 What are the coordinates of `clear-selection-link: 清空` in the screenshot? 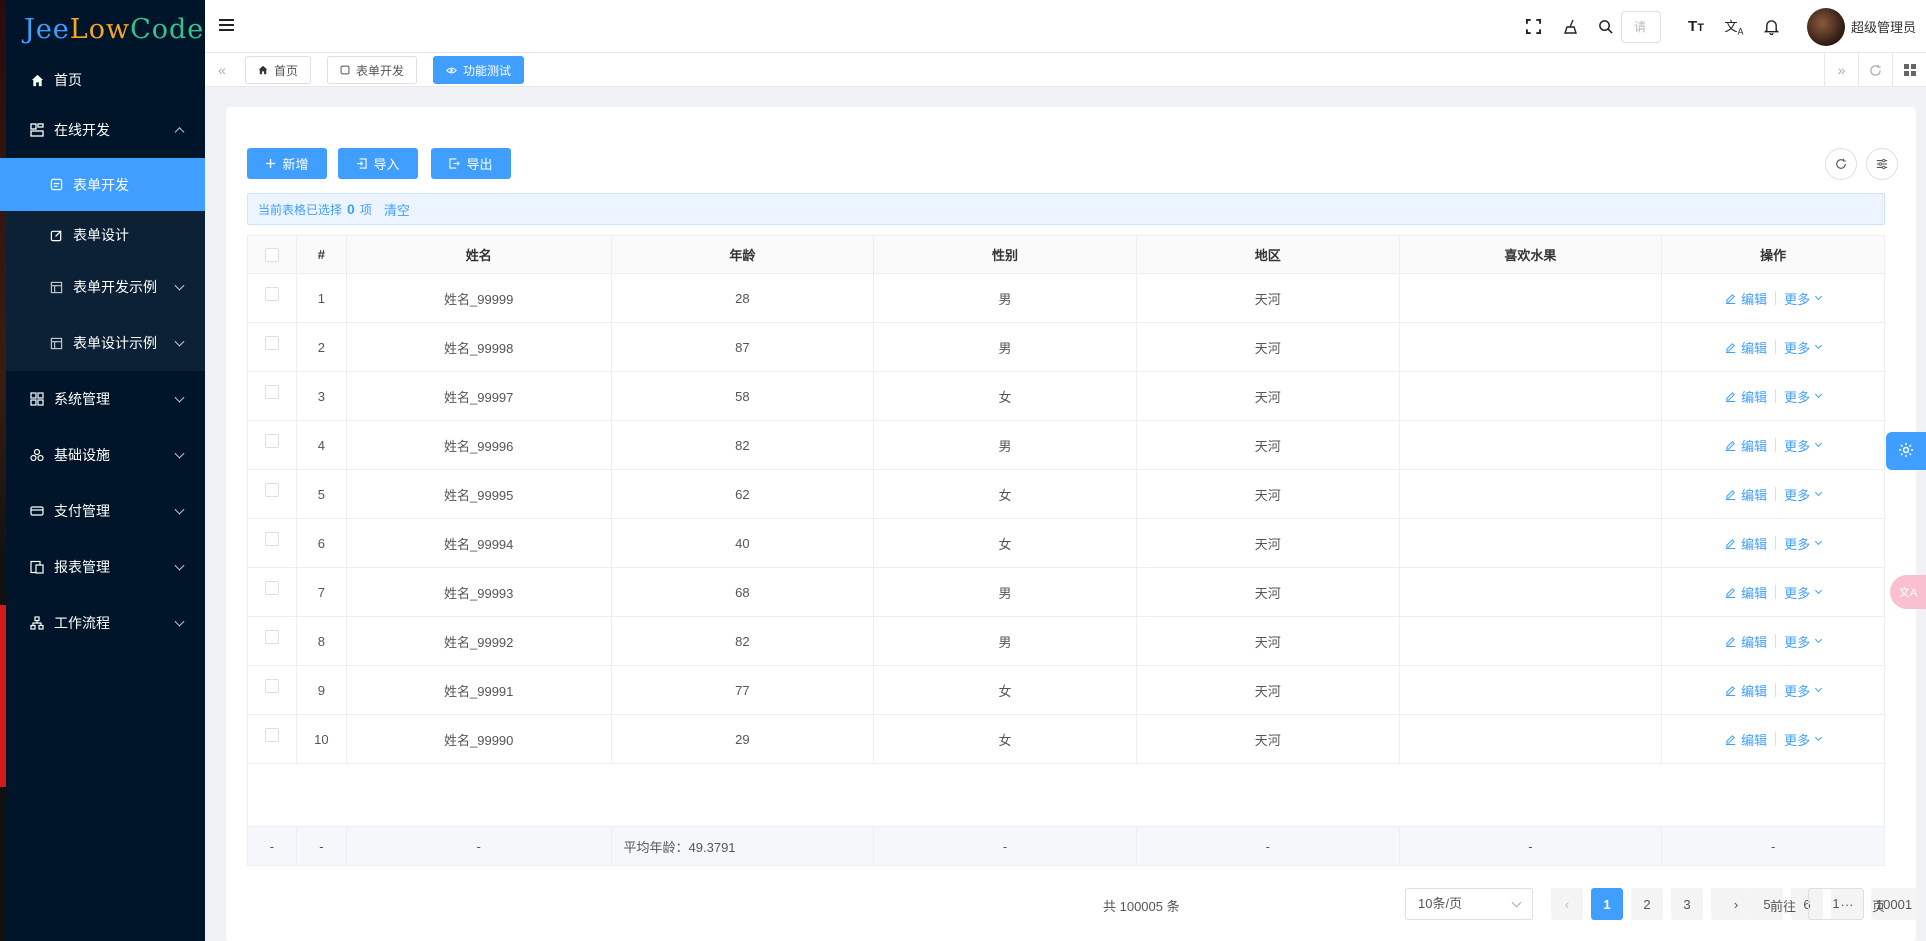 It's located at (397, 209).